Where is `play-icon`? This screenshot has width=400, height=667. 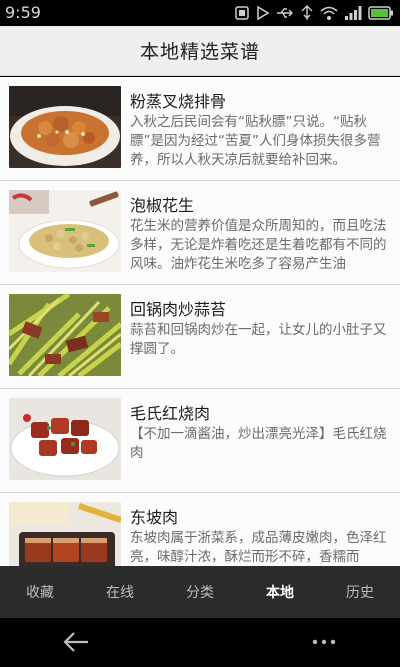 play-icon is located at coordinates (263, 13).